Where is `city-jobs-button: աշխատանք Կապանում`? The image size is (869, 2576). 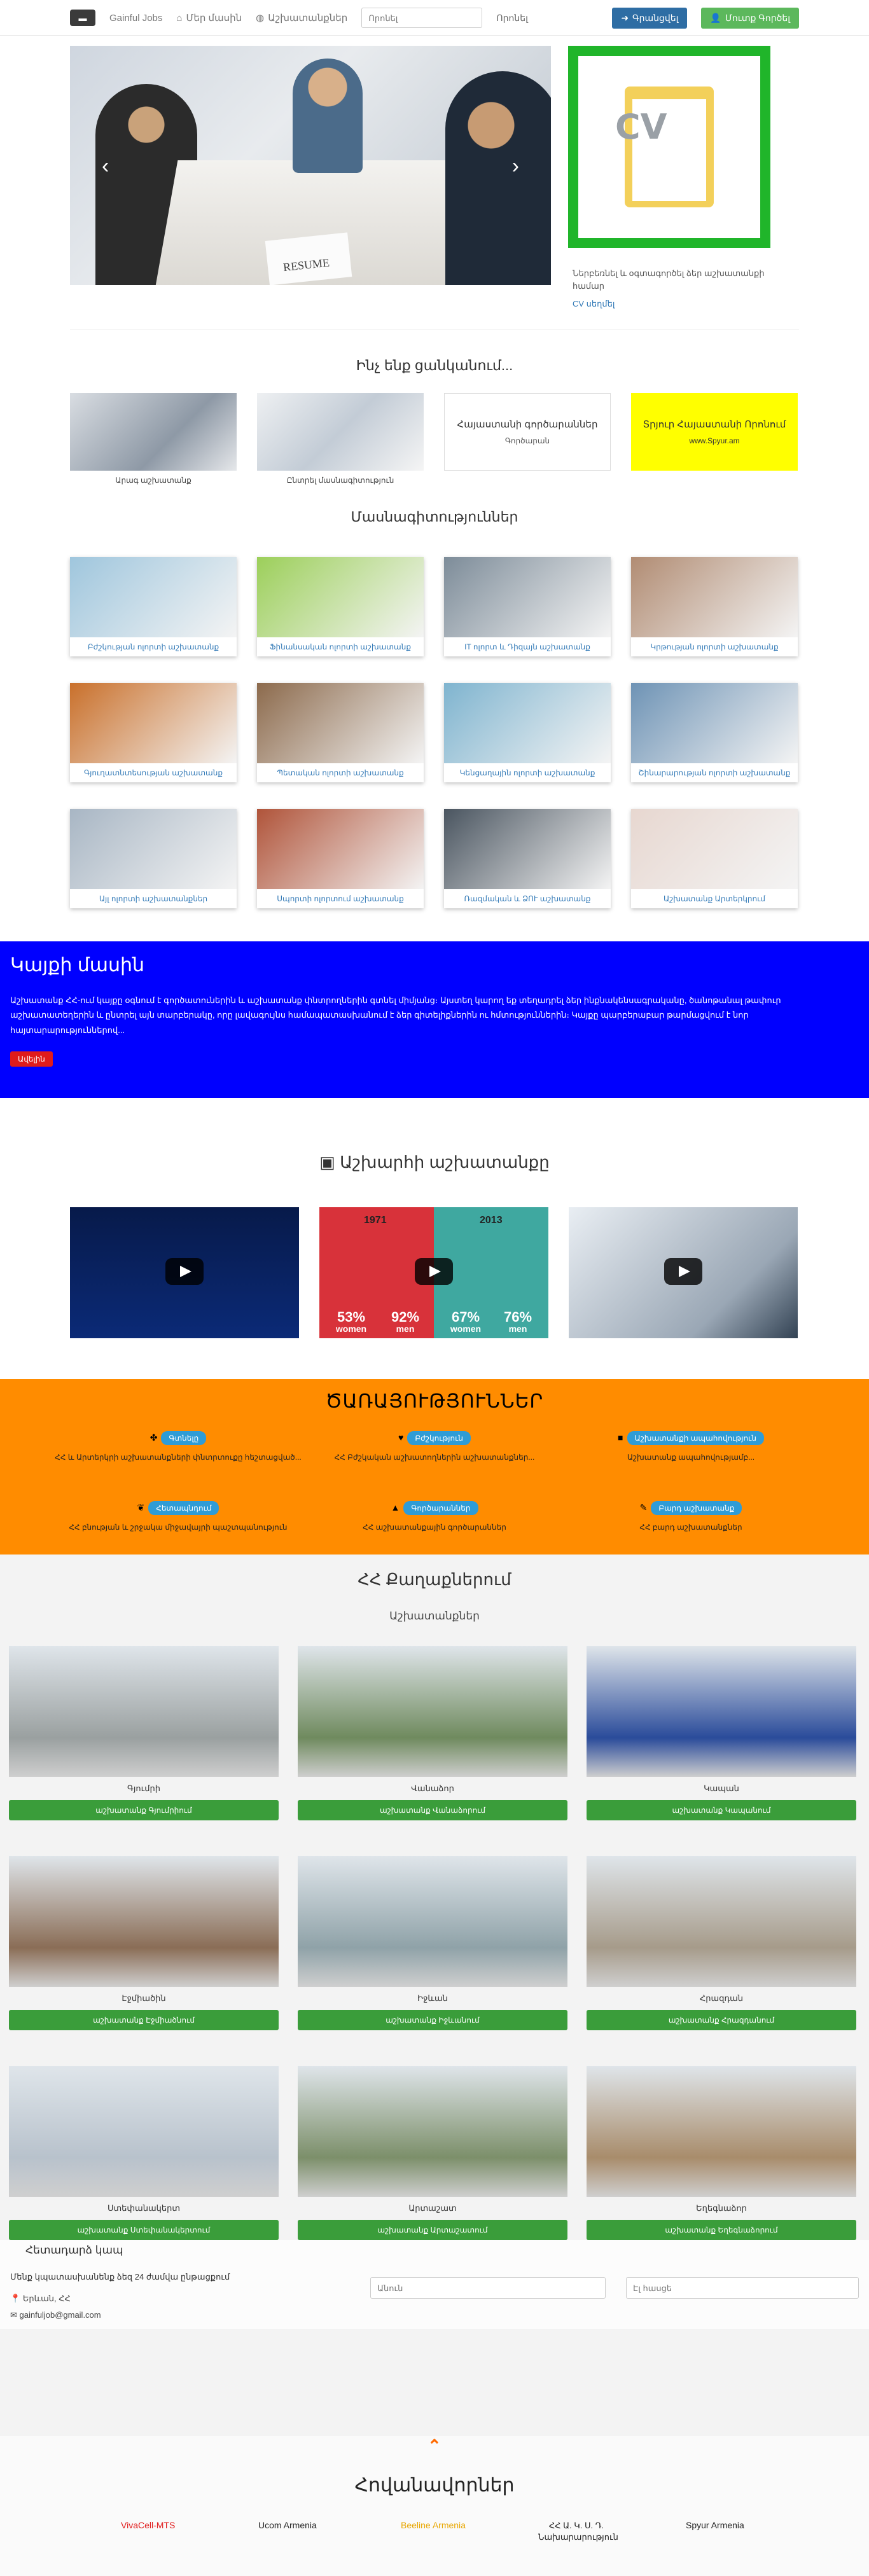 city-jobs-button: աշխատանք Կապանում is located at coordinates (722, 1810).